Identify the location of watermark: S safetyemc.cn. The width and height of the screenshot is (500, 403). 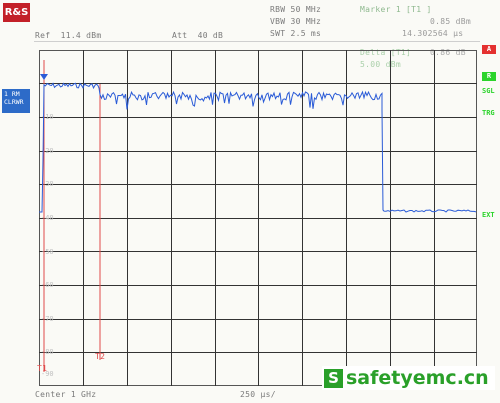
(408, 378).